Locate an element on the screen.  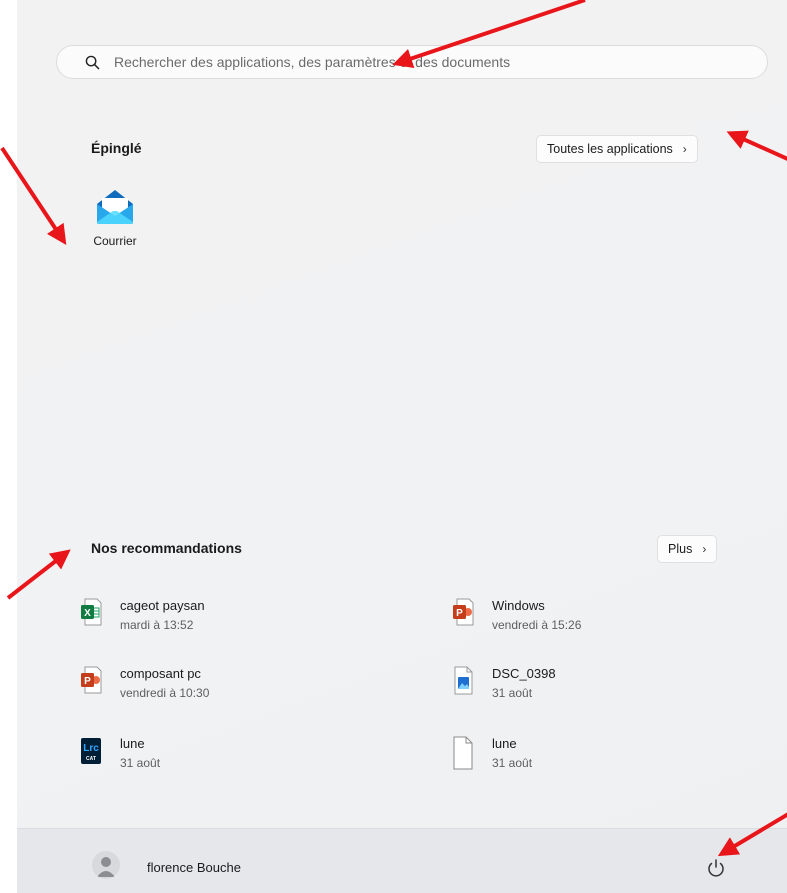
recommended-item: Lrc CAT lune 31 août is located at coordinates (120, 753).